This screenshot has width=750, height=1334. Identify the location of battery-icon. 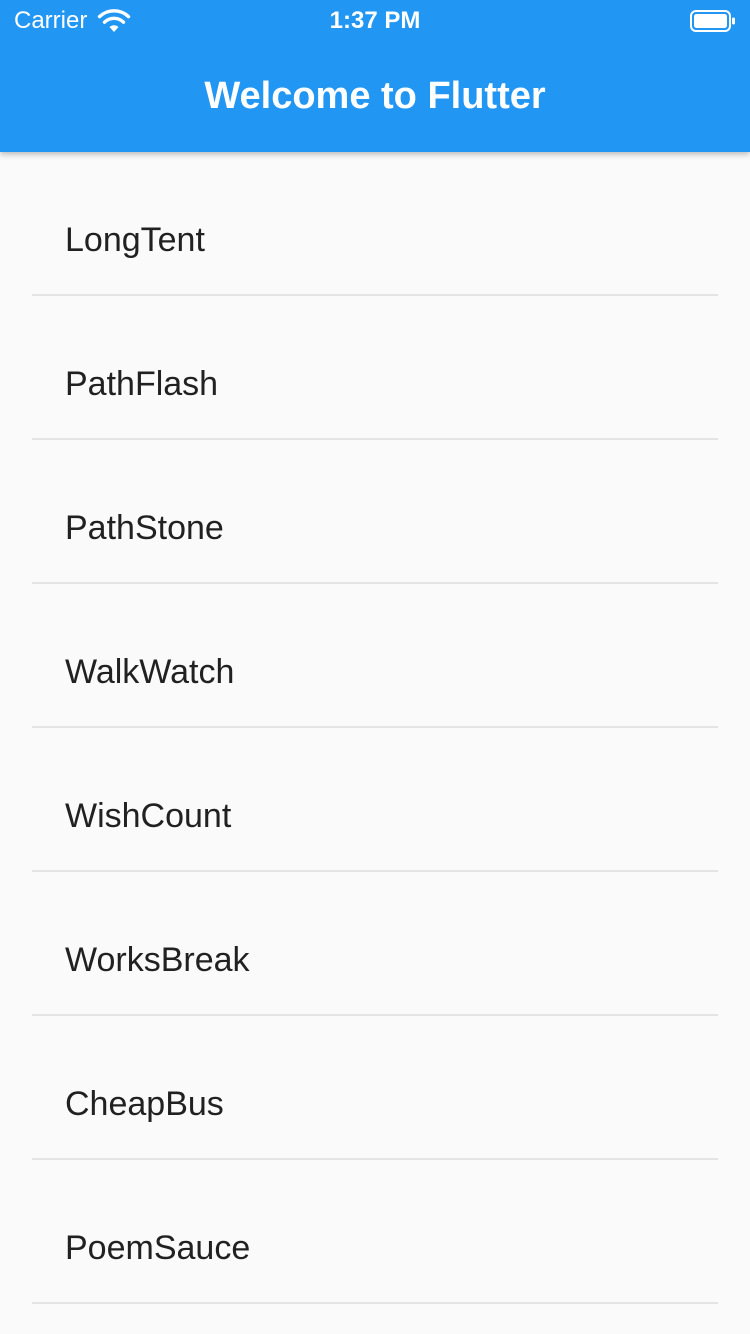
(712, 21).